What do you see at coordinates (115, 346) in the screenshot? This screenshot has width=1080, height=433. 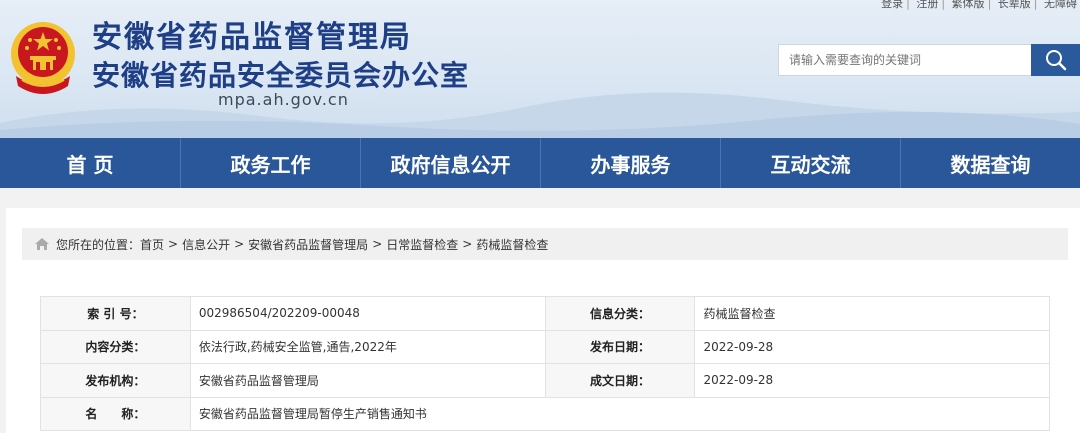 I see `content-category-label: 内容分类：` at bounding box center [115, 346].